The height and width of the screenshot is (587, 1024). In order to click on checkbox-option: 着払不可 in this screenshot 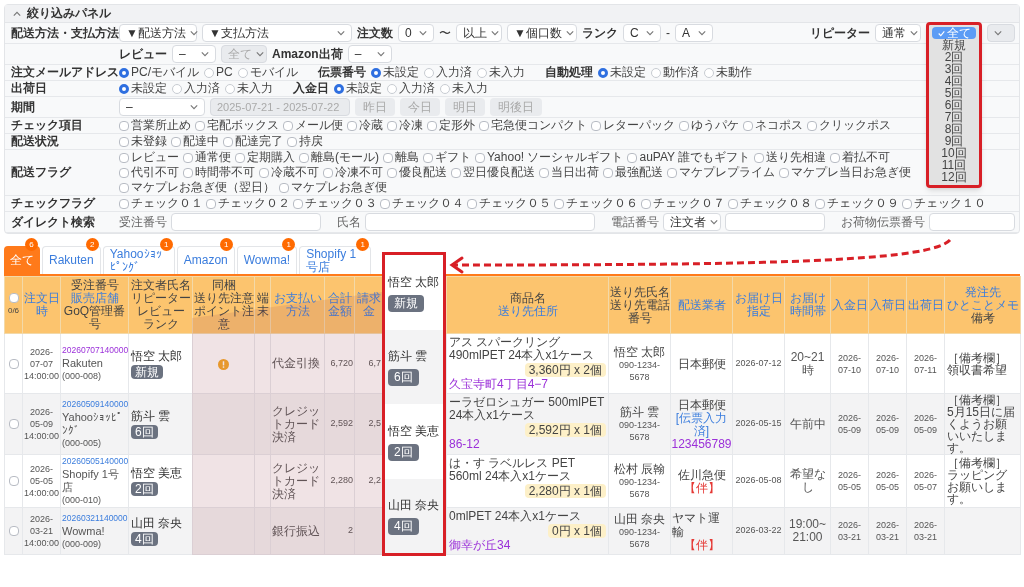, I will do `click(860, 157)`.